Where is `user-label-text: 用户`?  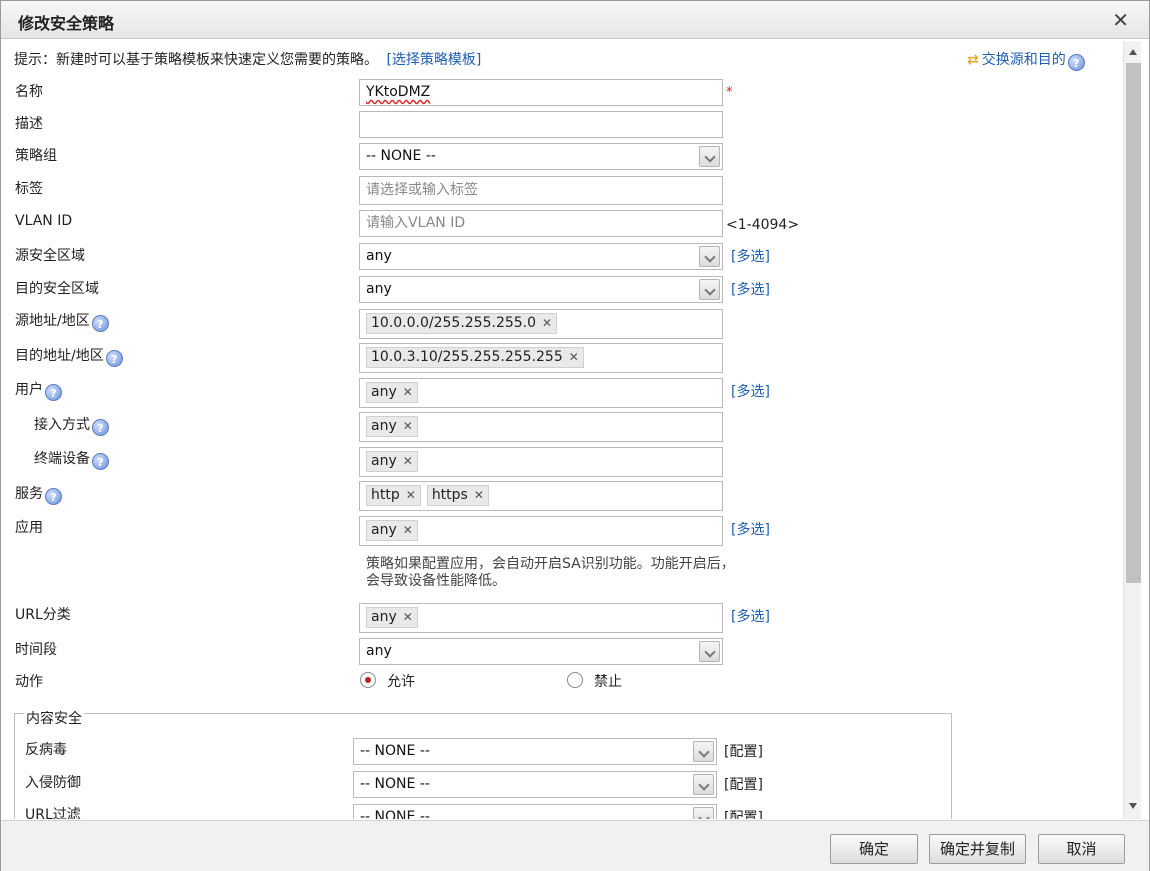
user-label-text: 用户 is located at coordinates (29, 390).